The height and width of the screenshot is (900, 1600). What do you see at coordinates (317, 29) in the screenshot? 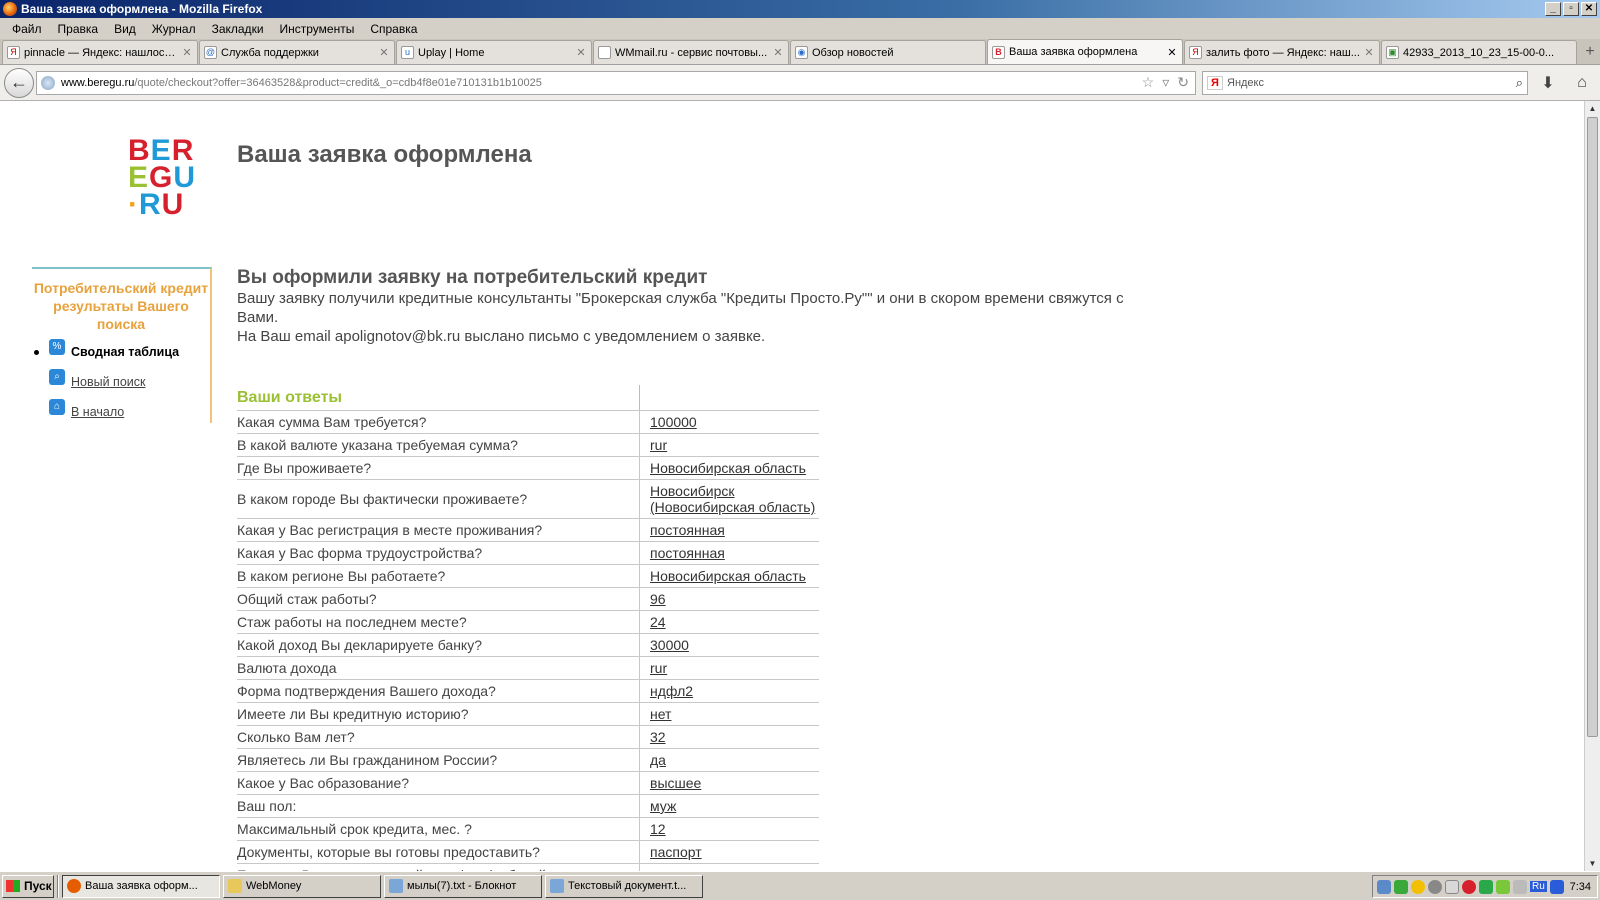
I see `menu-tools: Инструменты` at bounding box center [317, 29].